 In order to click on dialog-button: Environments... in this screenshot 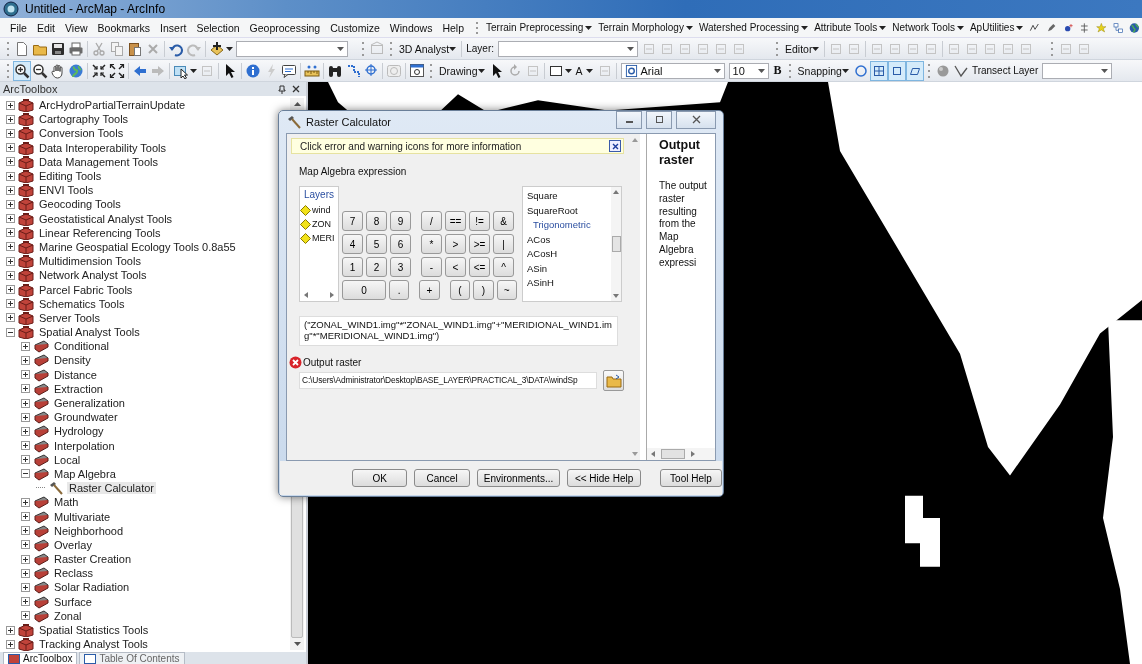, I will do `click(518, 478)`.